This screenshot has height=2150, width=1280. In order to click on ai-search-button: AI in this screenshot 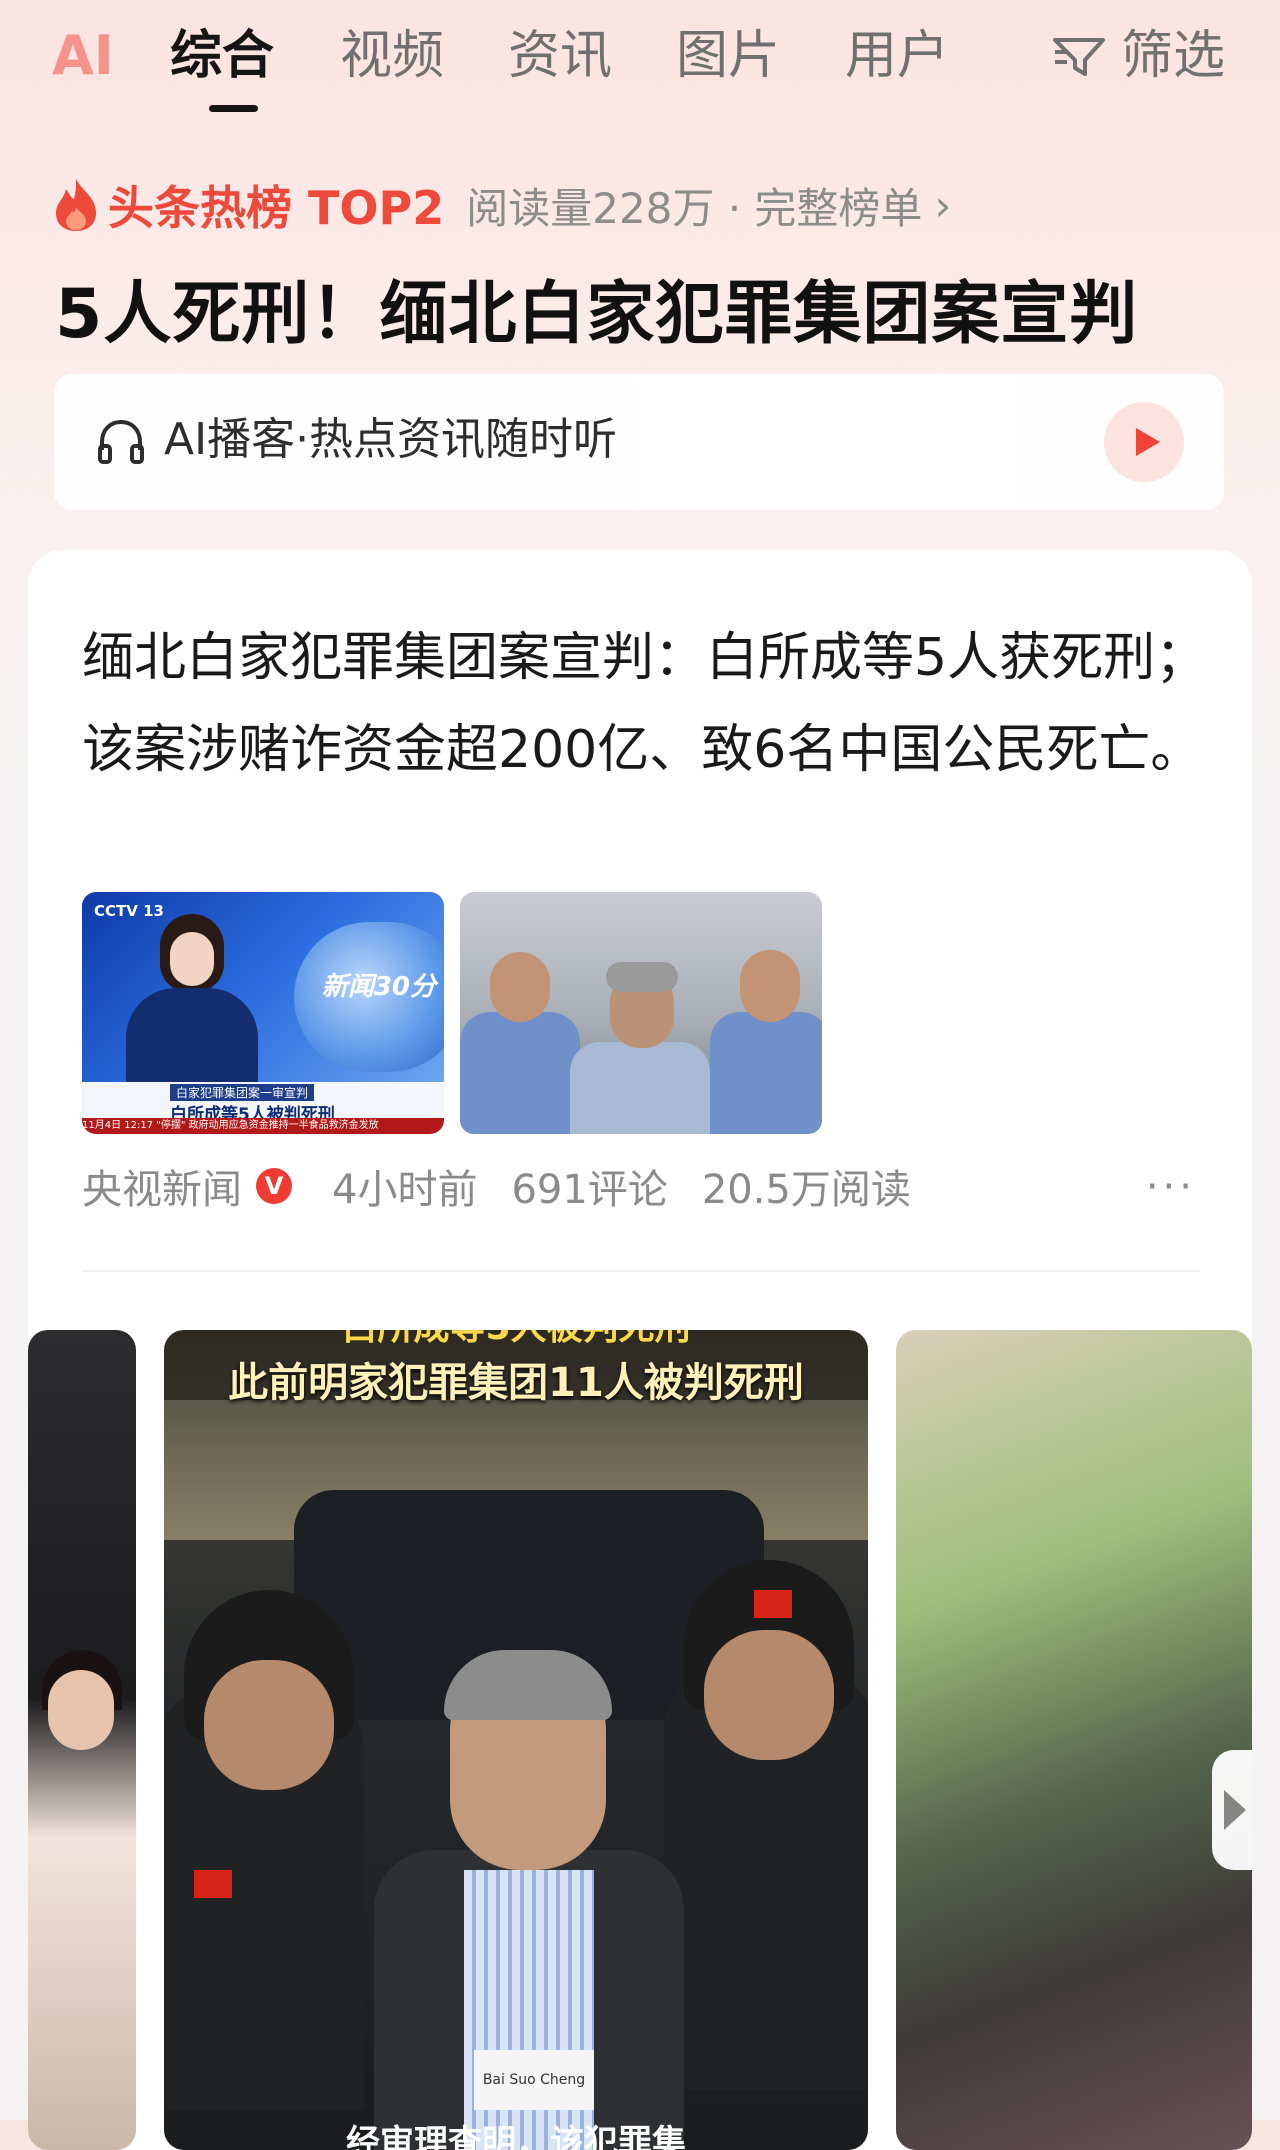, I will do `click(83, 56)`.